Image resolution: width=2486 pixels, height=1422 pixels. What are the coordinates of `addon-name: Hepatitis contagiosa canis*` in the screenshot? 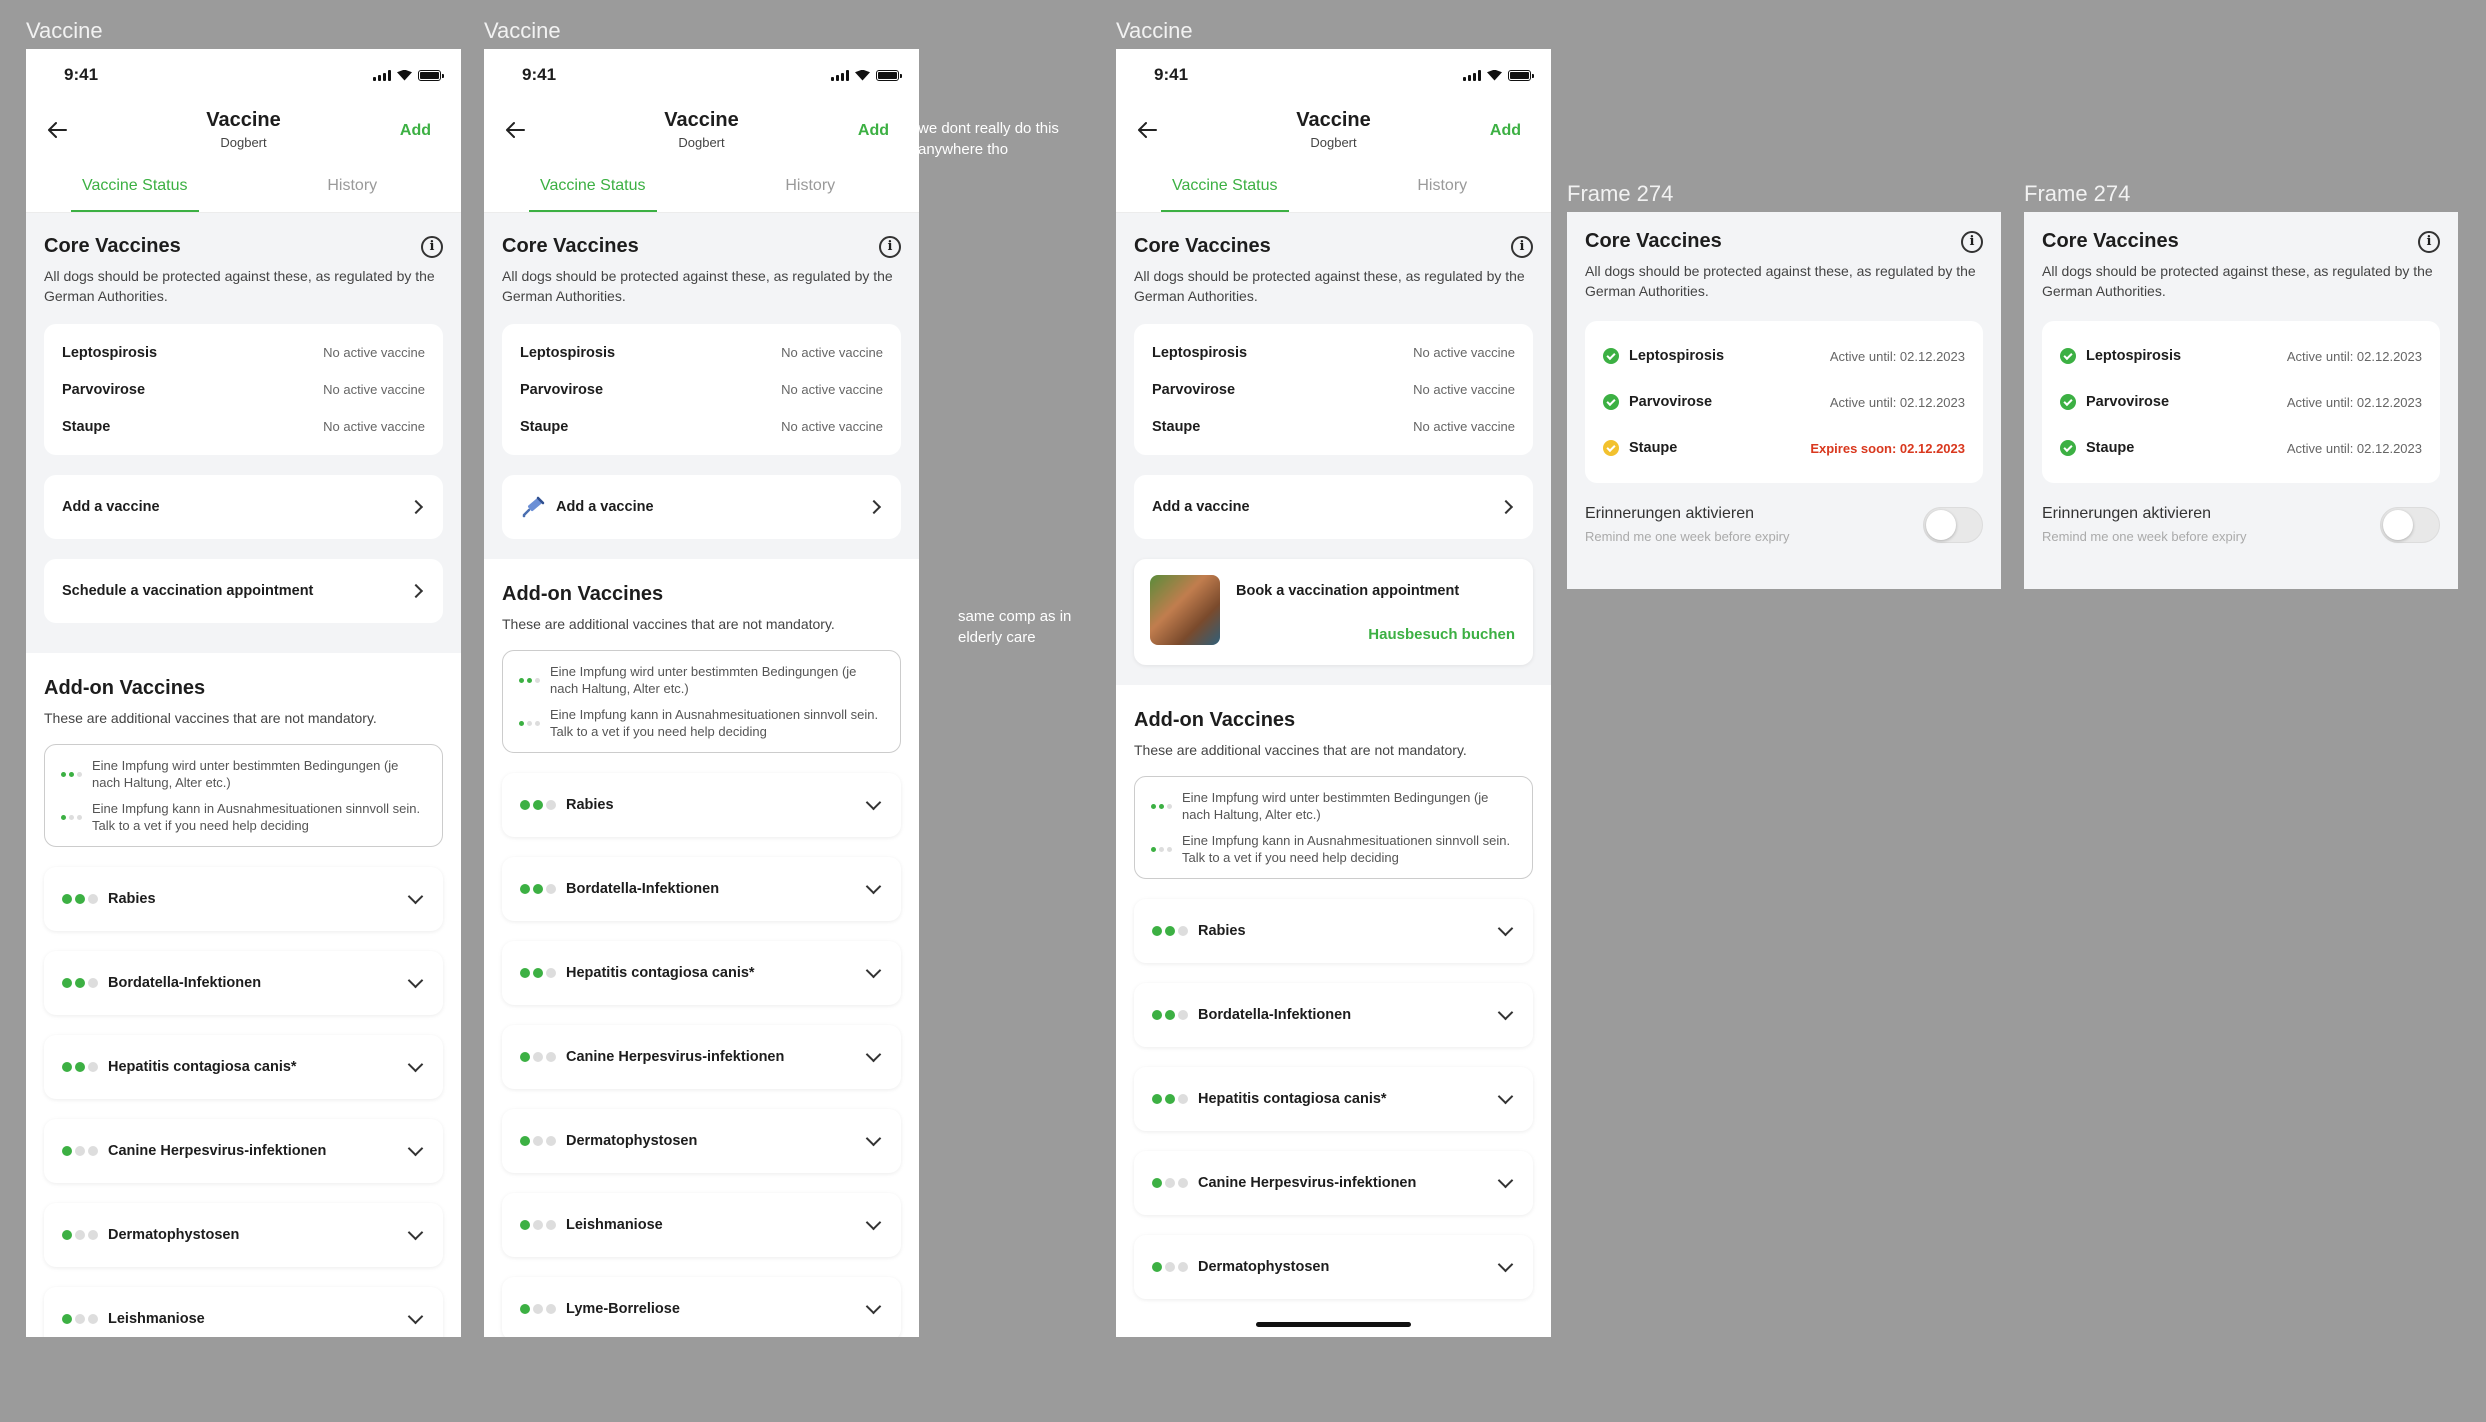 It's located at (202, 1067).